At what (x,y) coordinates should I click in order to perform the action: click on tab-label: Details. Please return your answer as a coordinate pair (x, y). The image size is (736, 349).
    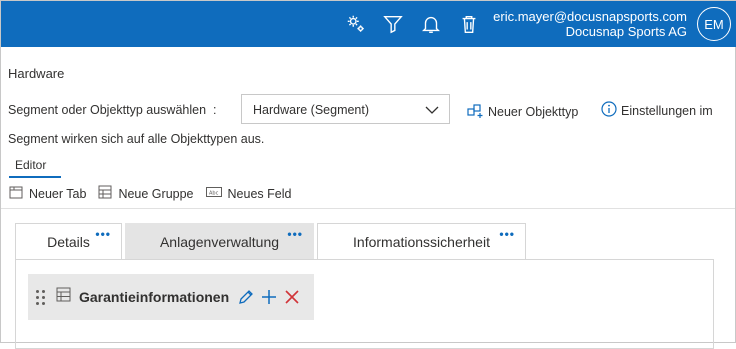
    Looking at the image, I should click on (68, 241).